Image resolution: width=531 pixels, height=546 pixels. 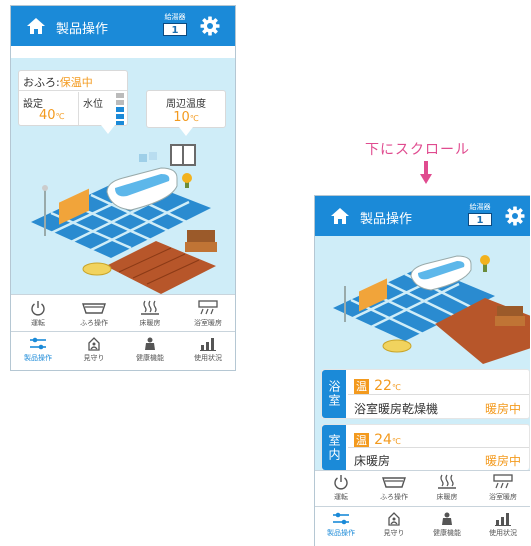 I want to click on bathroom-temp-value: 22, so click(x=383, y=386).